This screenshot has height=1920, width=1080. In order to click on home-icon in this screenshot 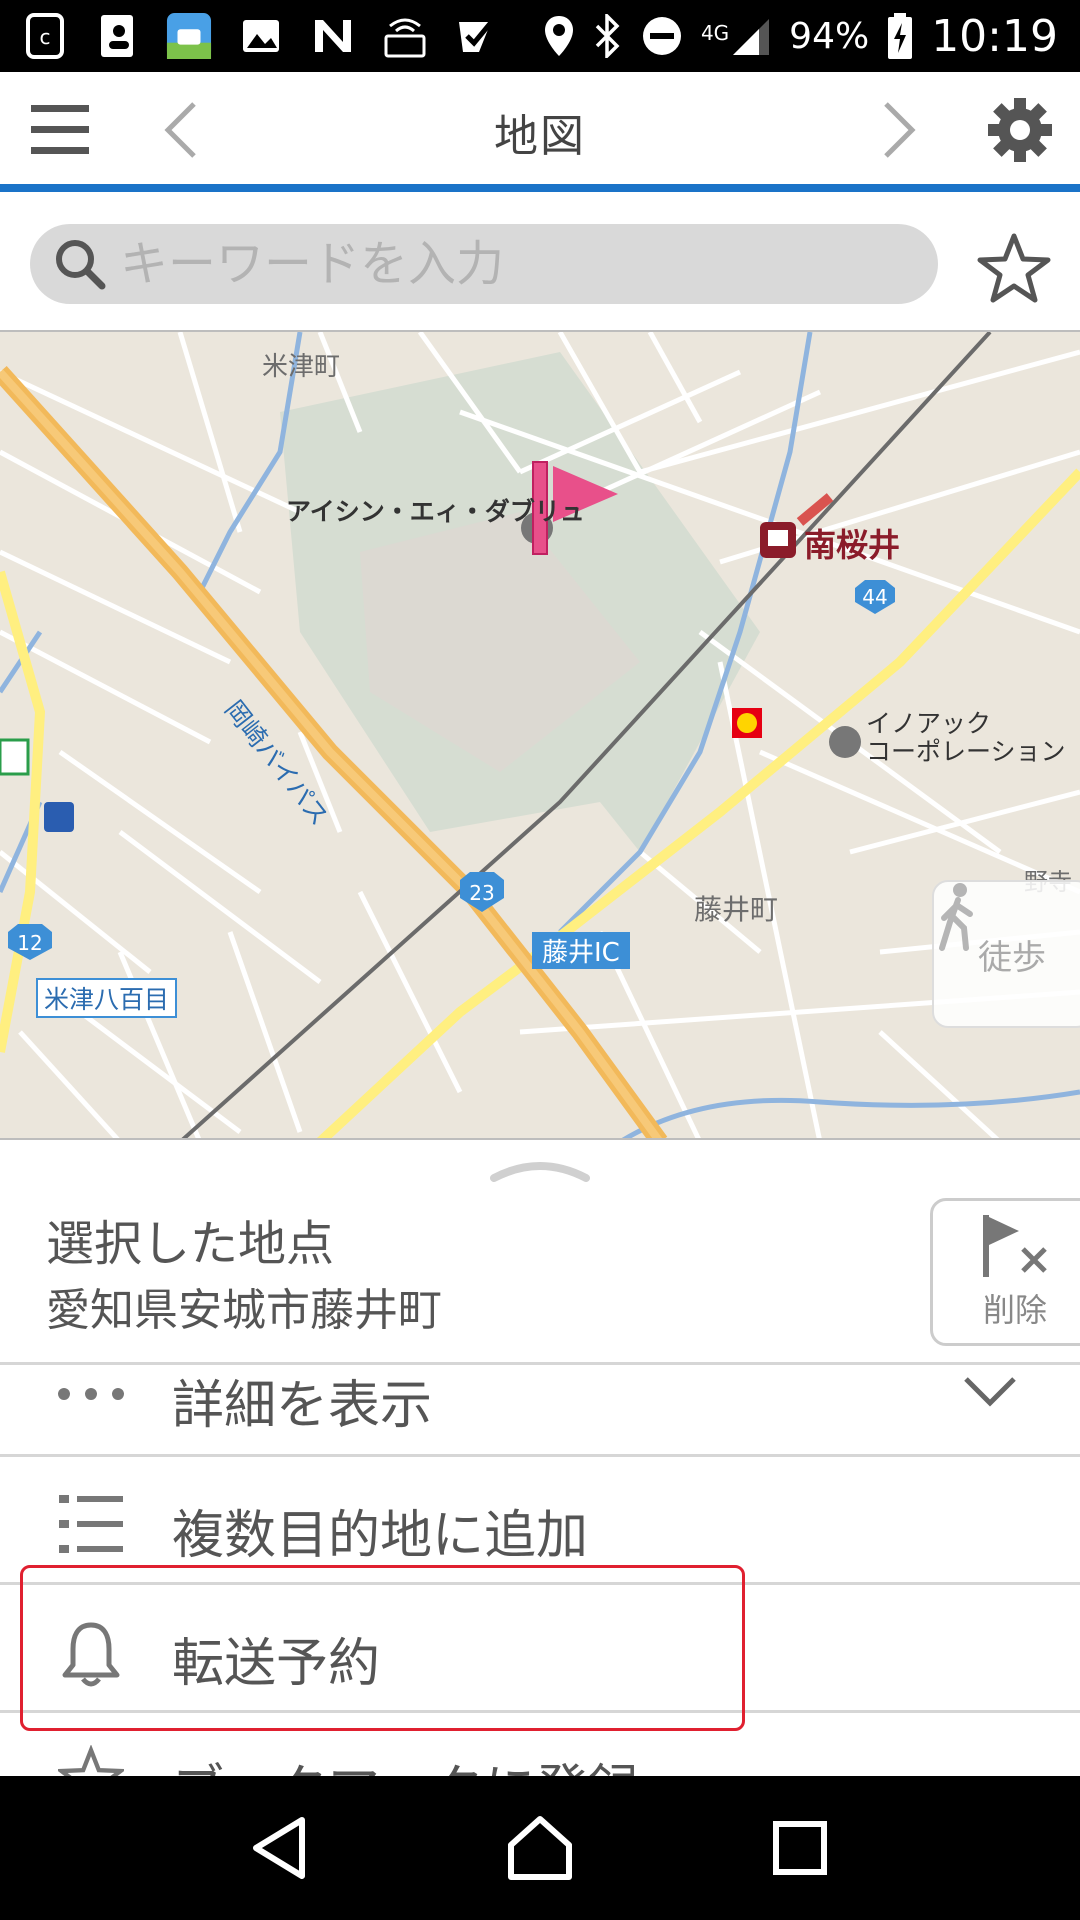, I will do `click(540, 1848)`.